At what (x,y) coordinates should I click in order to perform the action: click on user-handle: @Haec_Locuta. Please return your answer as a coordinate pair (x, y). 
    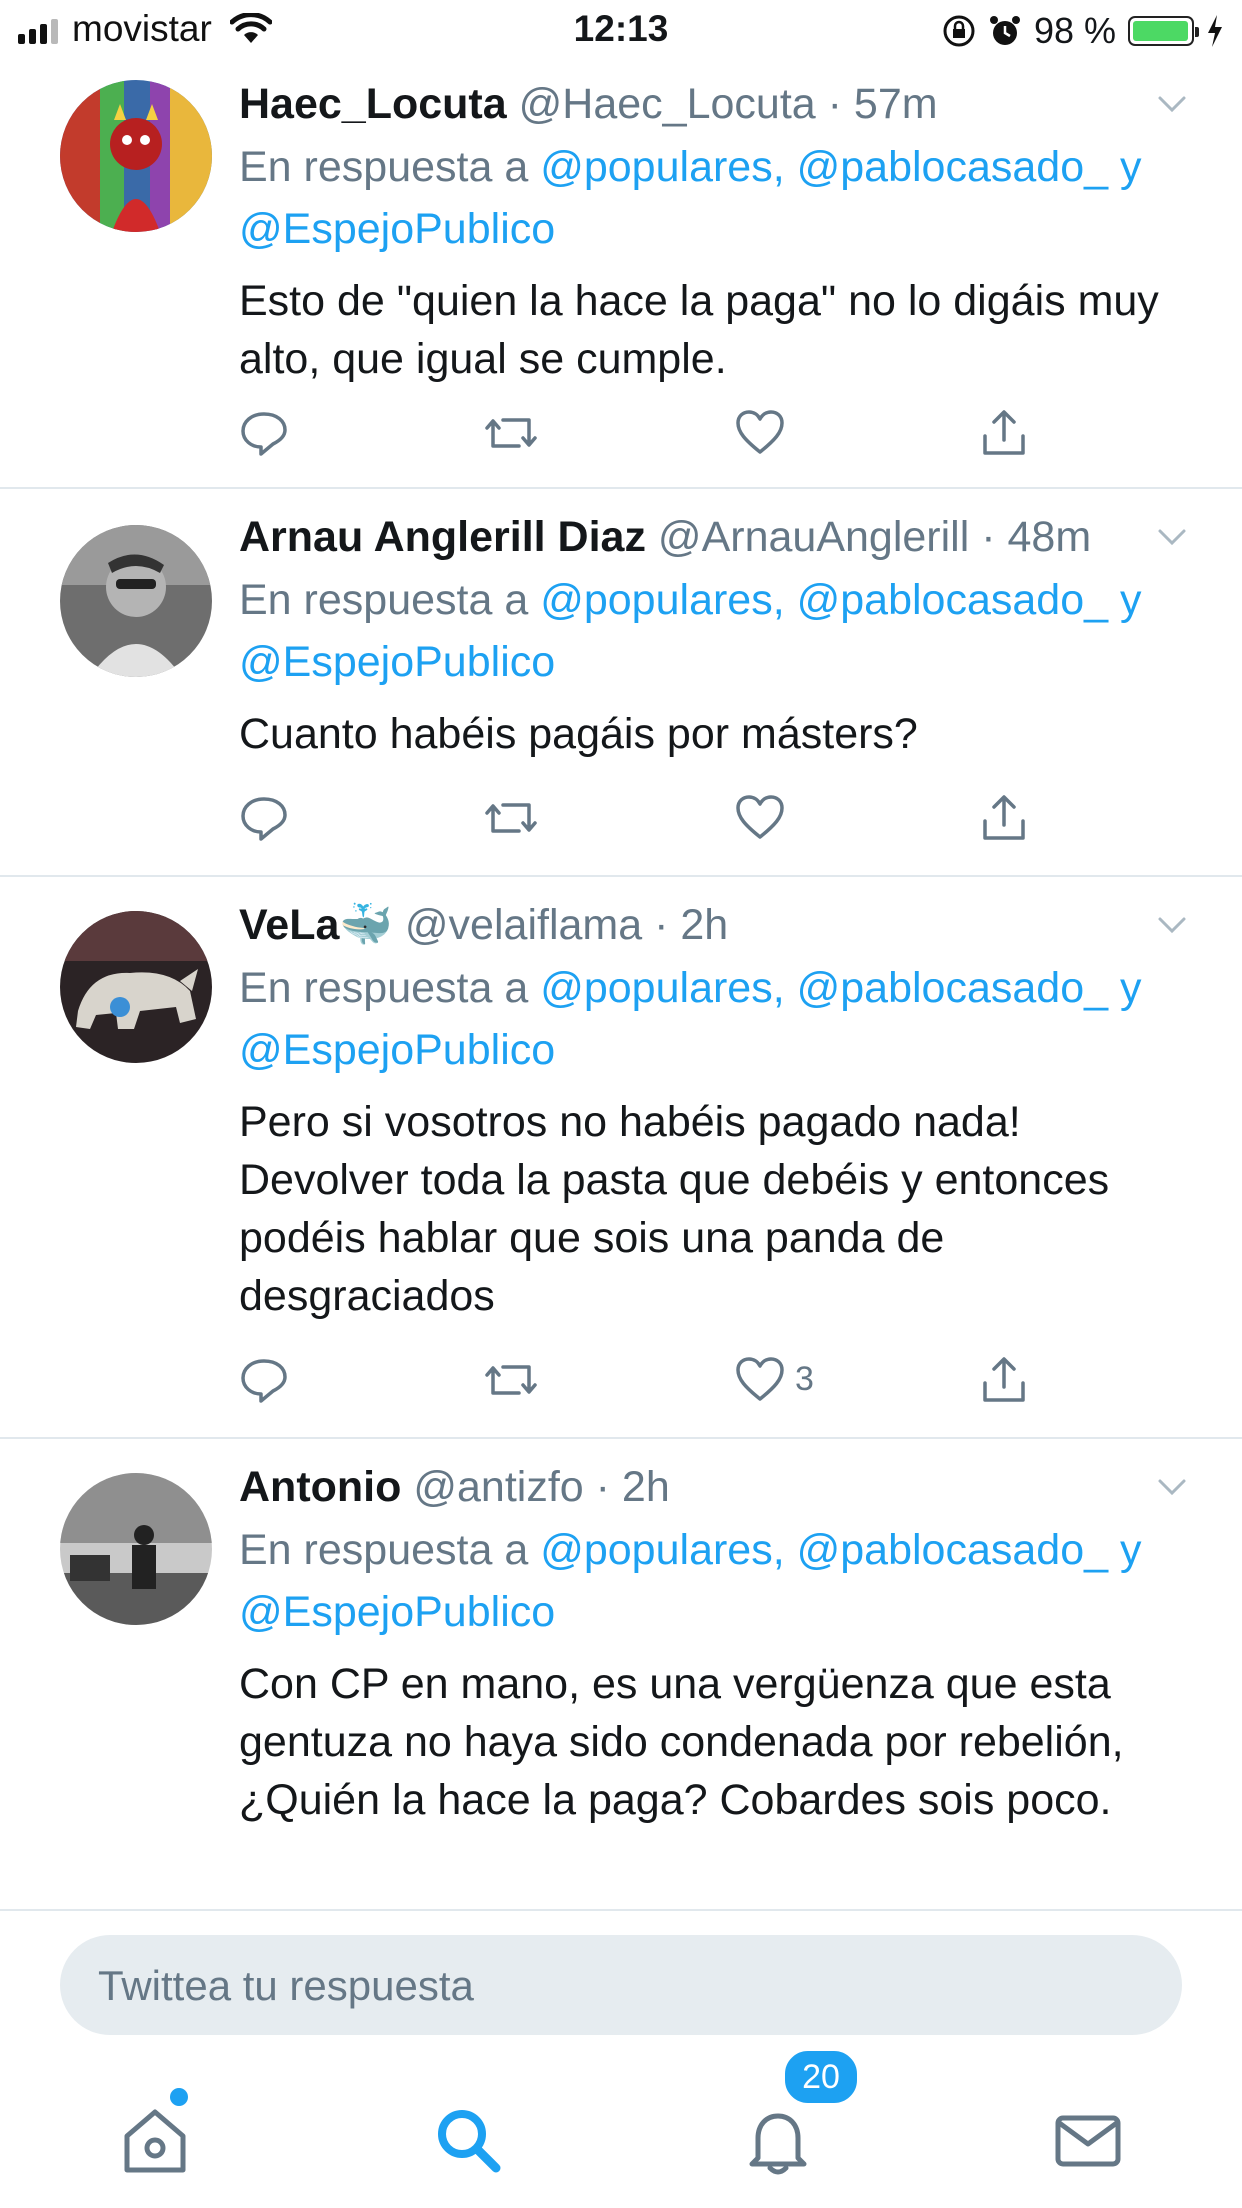
    Looking at the image, I should click on (667, 104).